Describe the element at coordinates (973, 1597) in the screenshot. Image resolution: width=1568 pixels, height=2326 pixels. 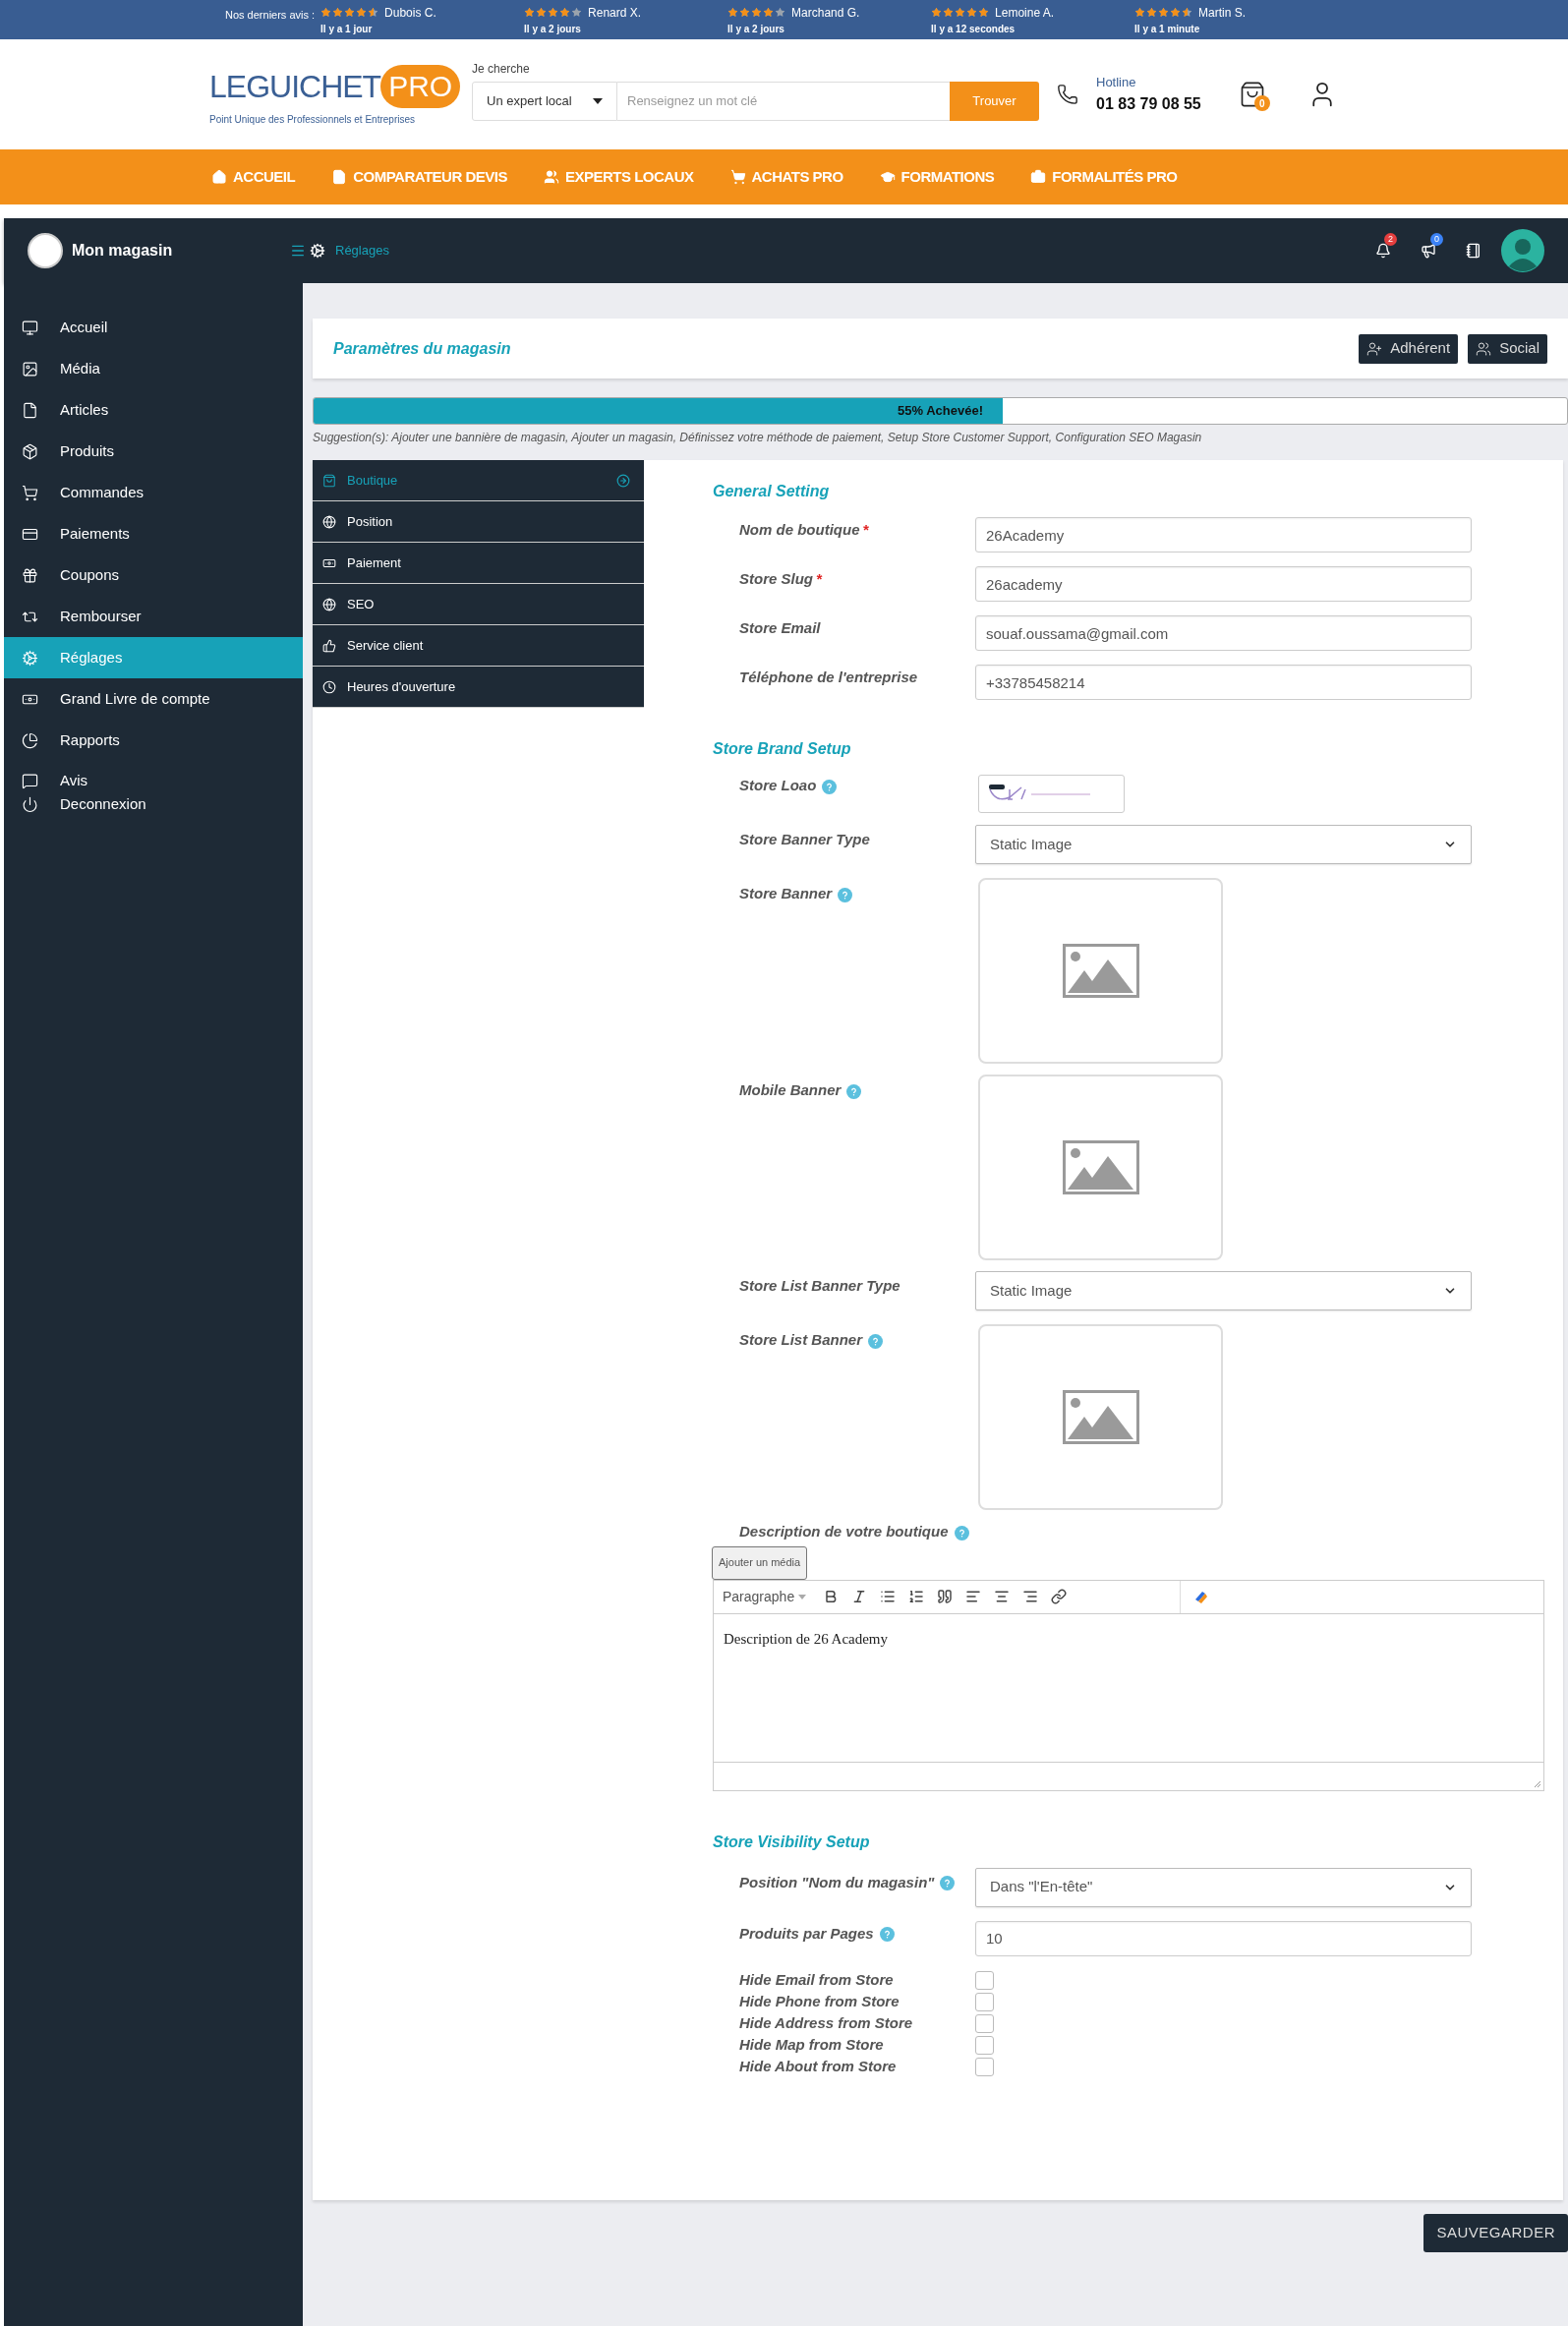
I see `align-left-icon` at that location.